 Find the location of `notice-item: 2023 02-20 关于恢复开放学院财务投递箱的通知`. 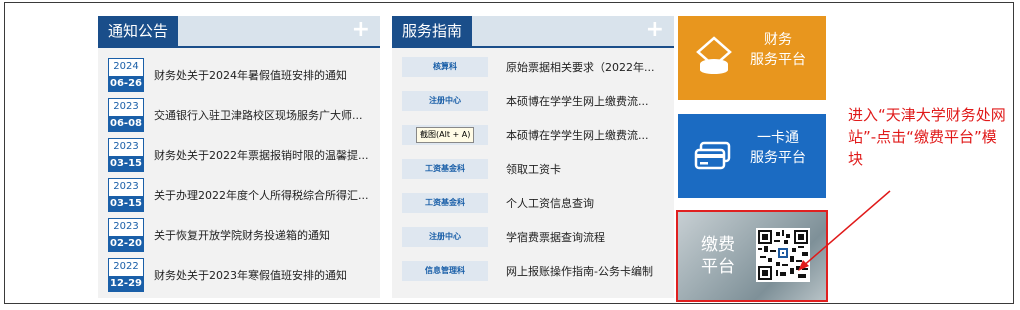

notice-item: 2023 02-20 关于恢复开放学院财务投递箱的通知 is located at coordinates (238, 235).